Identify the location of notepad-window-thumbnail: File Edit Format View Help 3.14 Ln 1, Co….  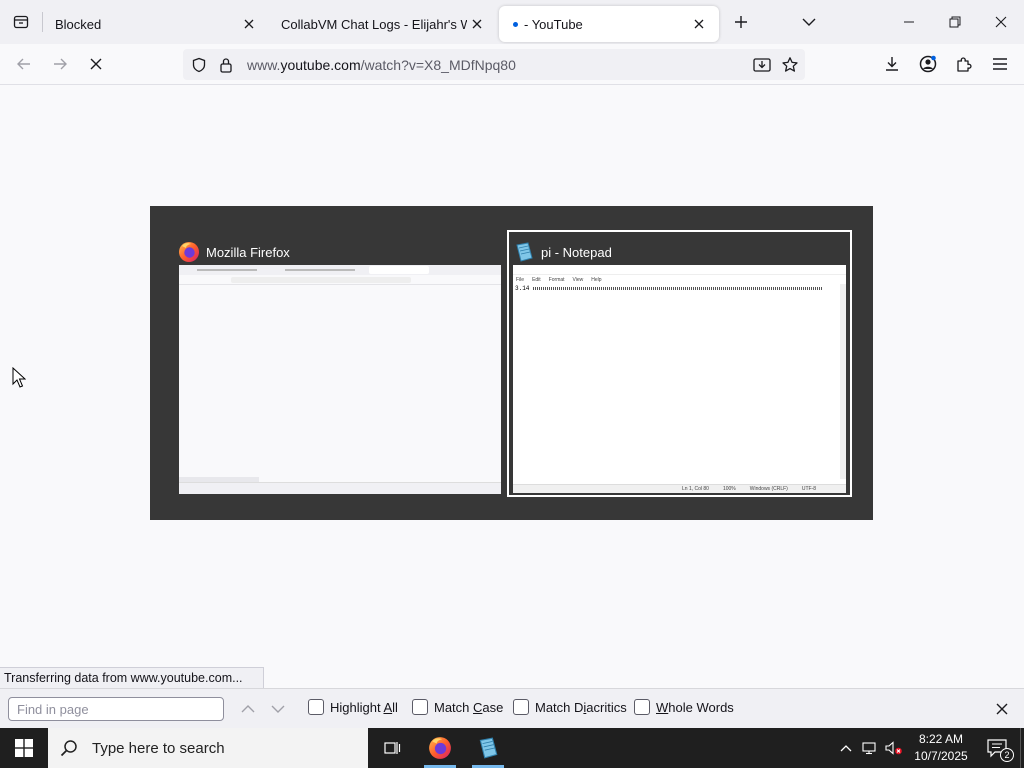
(679, 379).